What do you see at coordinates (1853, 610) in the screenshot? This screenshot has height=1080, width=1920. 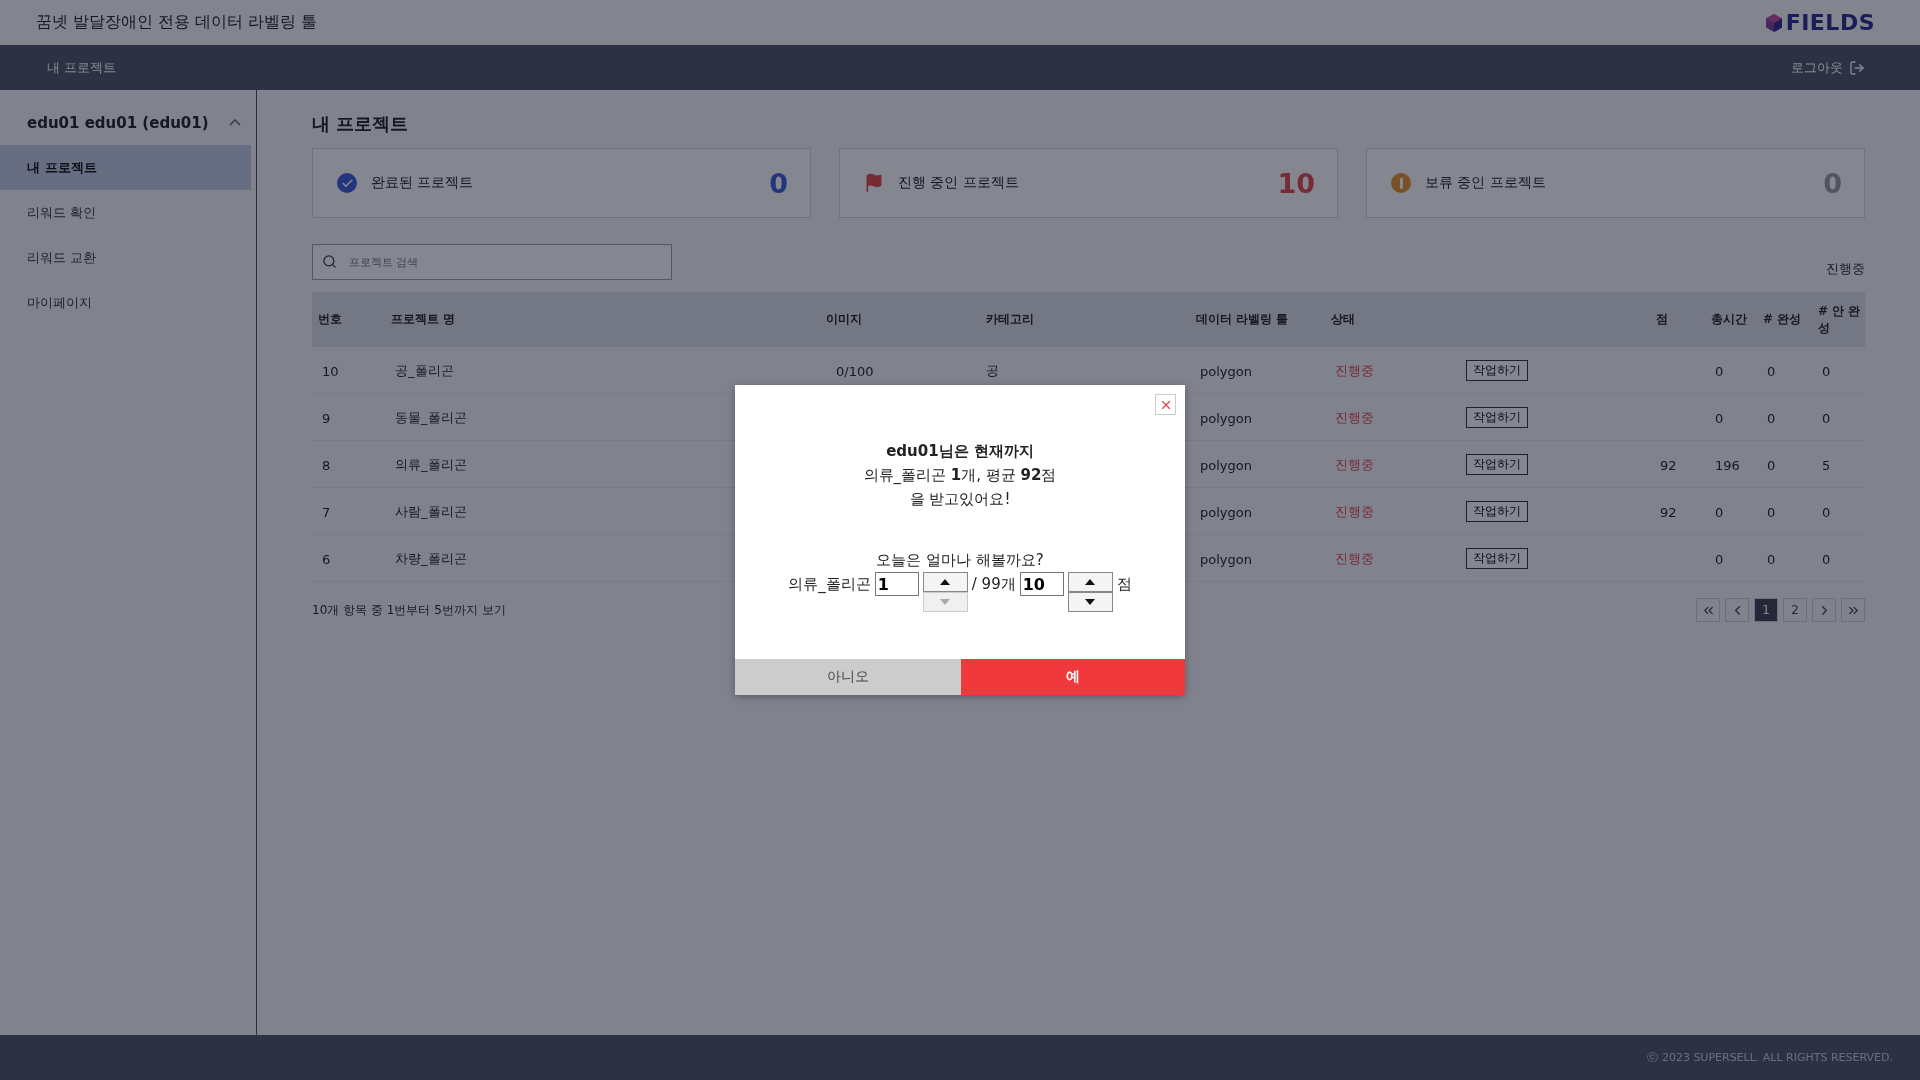 I see `last-page-button` at bounding box center [1853, 610].